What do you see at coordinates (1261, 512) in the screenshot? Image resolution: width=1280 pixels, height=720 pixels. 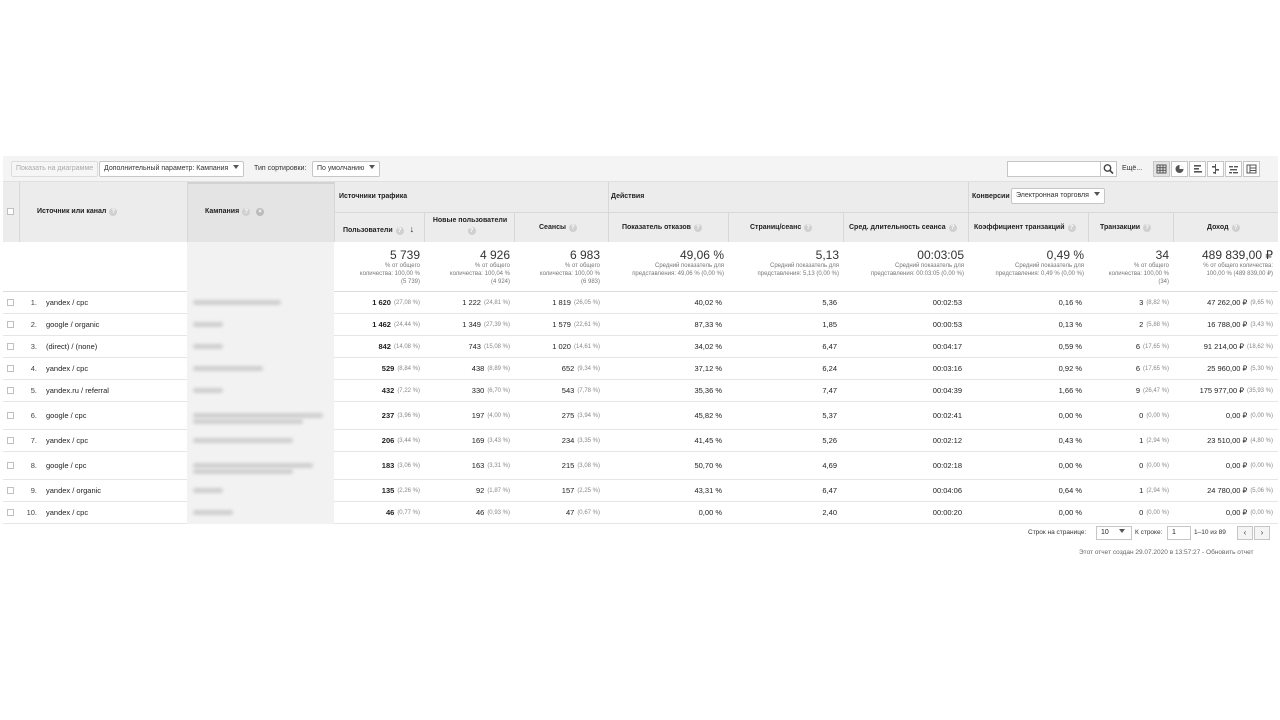 I see `cell-revenue-pct: (0,00 %)` at bounding box center [1261, 512].